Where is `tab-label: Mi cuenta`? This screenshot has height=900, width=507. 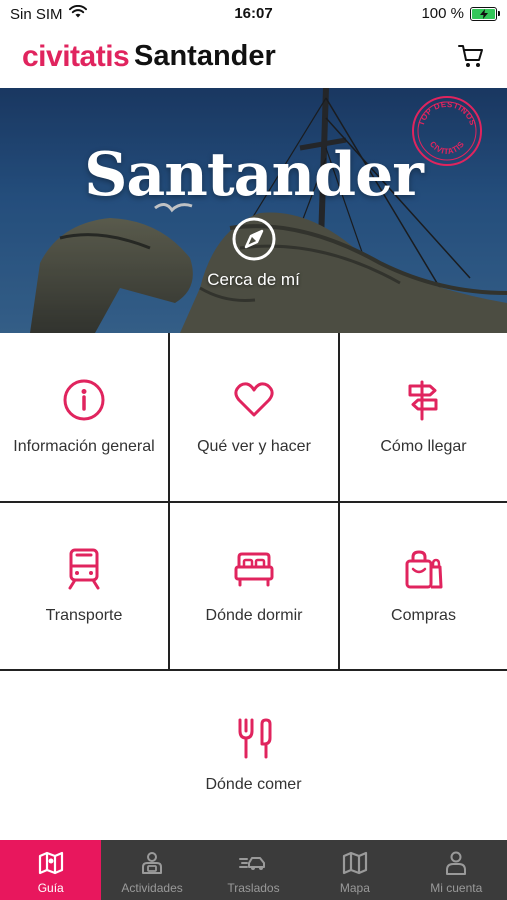 tab-label: Mi cuenta is located at coordinates (456, 888).